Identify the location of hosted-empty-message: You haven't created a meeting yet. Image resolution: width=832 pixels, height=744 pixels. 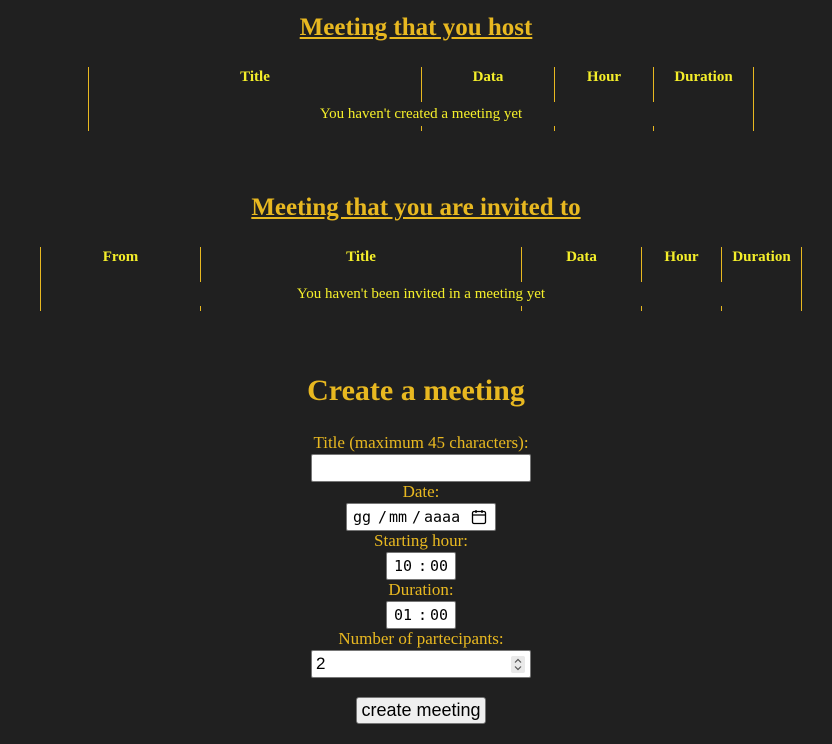
(421, 114).